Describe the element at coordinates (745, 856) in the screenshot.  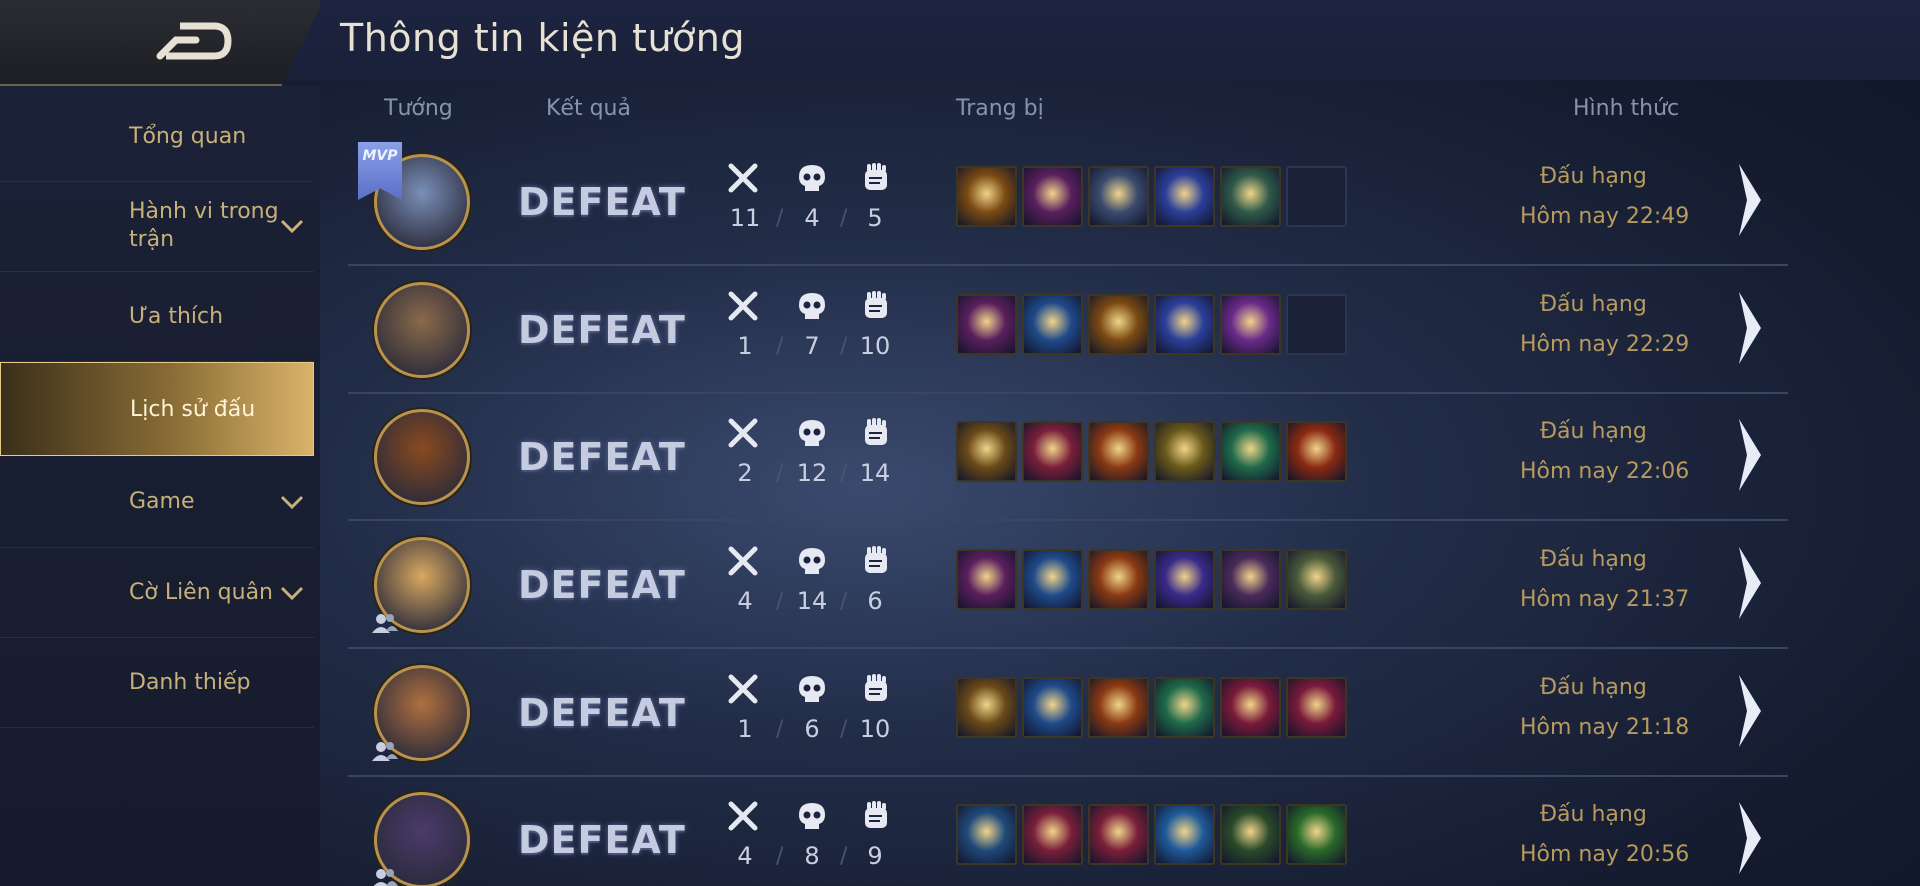
I see `kda-kills: 4` at that location.